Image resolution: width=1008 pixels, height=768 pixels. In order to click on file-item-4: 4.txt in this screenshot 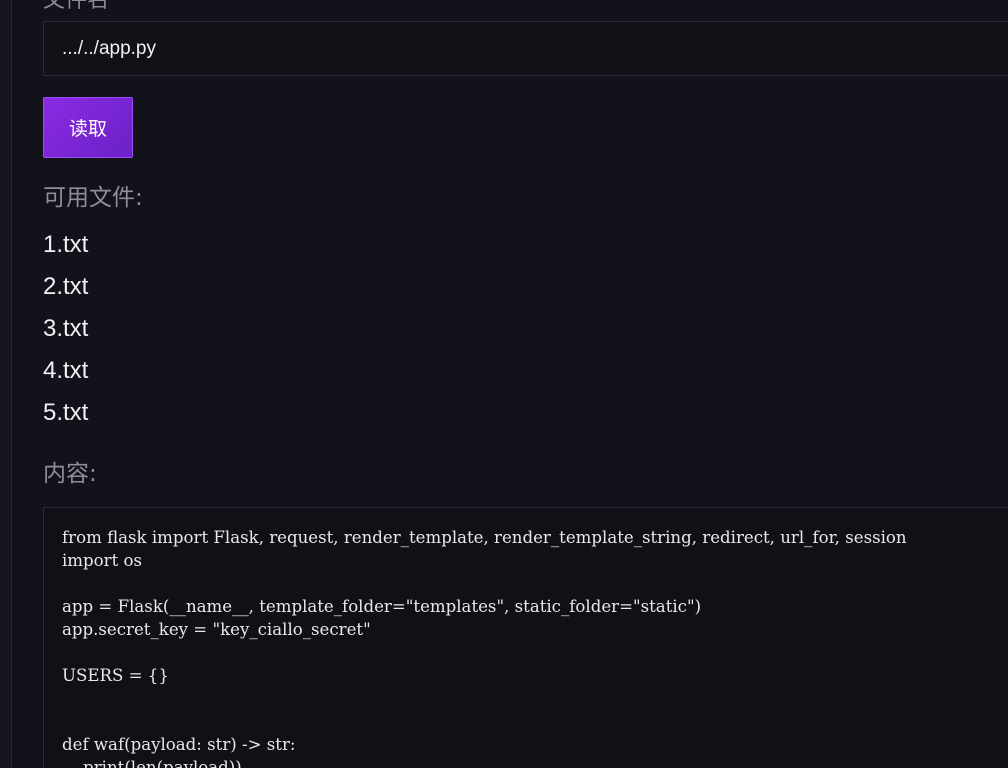, I will do `click(65, 375)`.